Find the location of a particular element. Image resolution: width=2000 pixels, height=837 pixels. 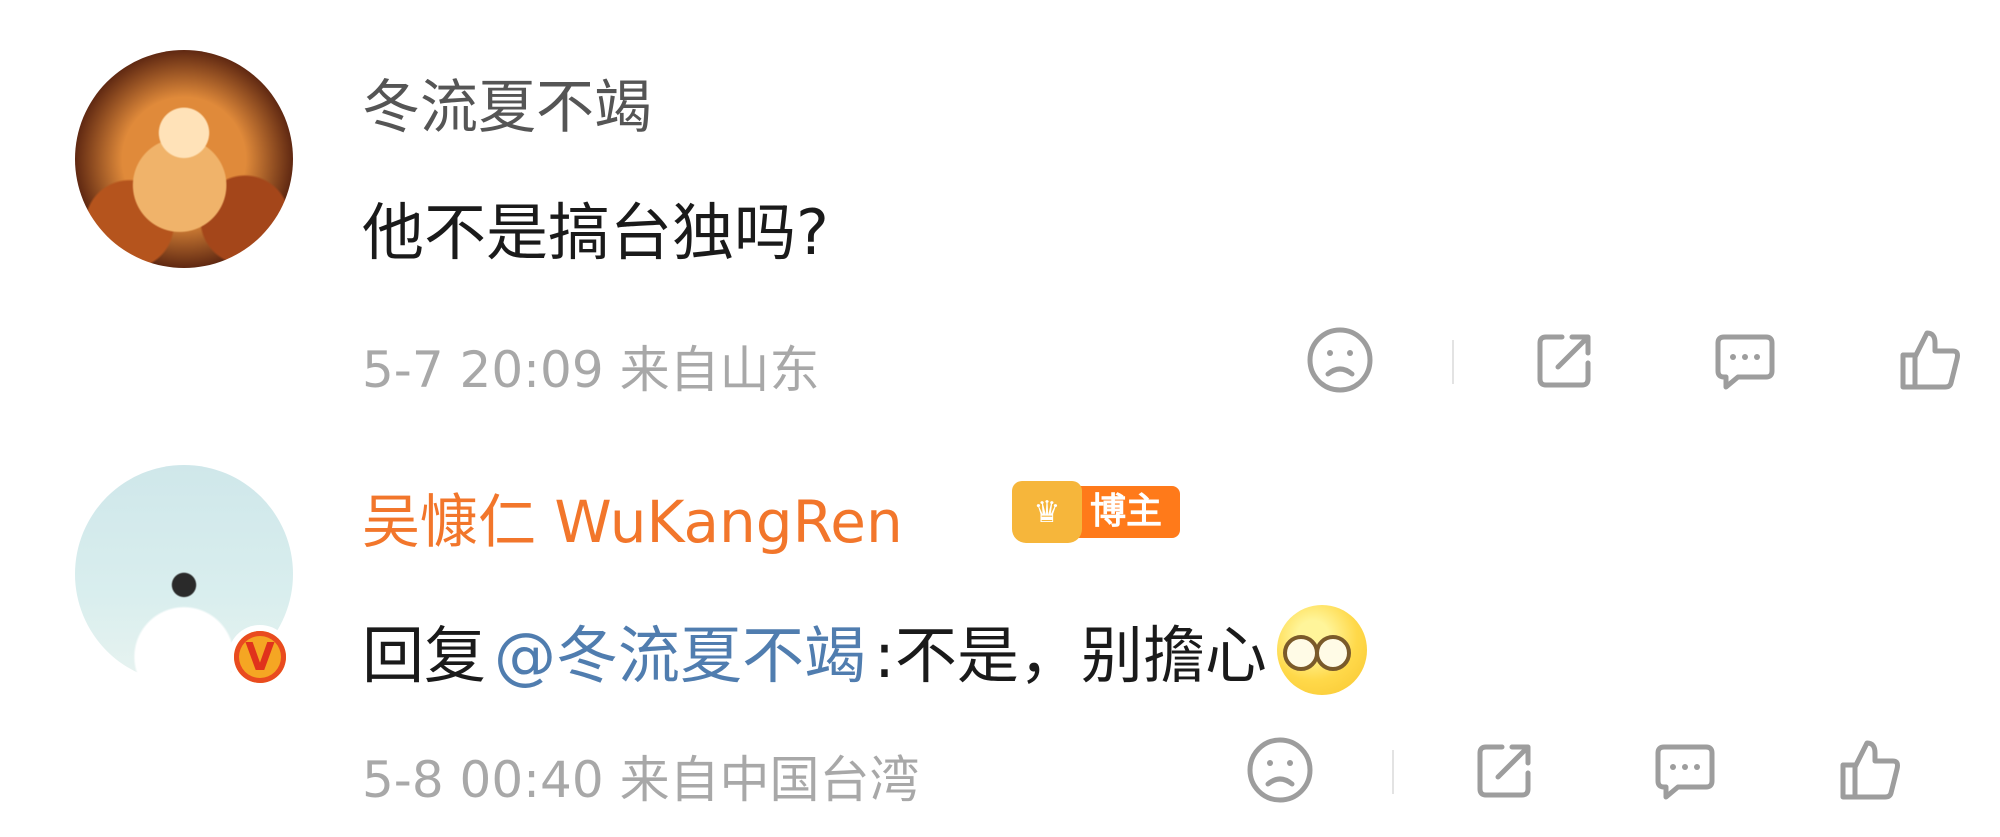

username: 冬流夏不竭 is located at coordinates (507, 102).